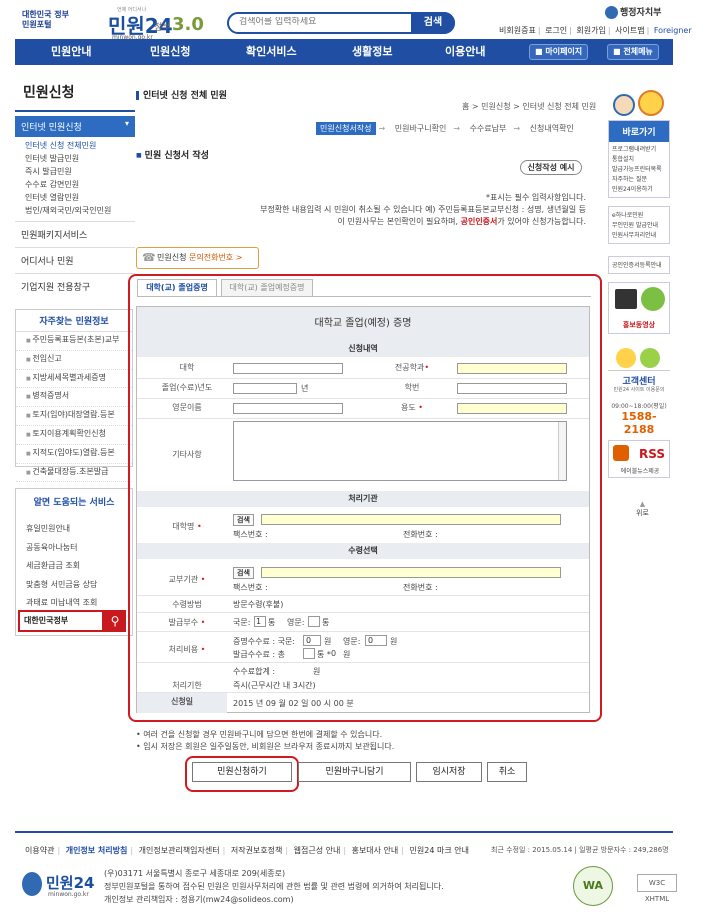  I want to click on service-item: 무인민원 발급안내, so click(639, 226).